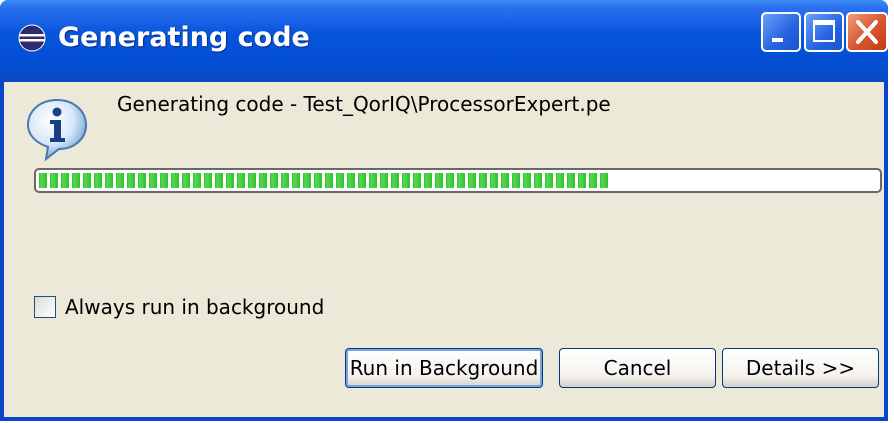  What do you see at coordinates (184, 37) in the screenshot?
I see `window-title: Generating code` at bounding box center [184, 37].